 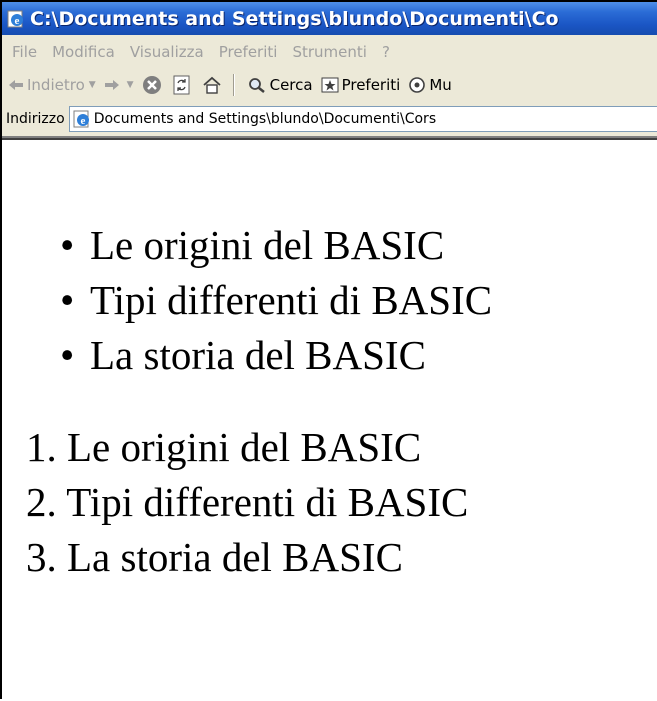 I want to click on address-label: Indirizzo, so click(x=35, y=119).